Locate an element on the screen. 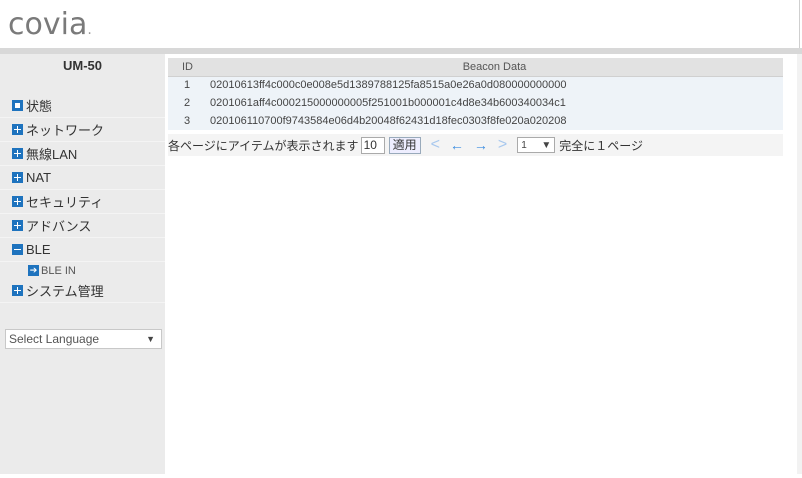 The height and width of the screenshot is (478, 802). sidebar-menu: 状態 ネットワーク 無線LAN NAT セキュリティ アドバンス BLE ➔ B is located at coordinates (82, 198).